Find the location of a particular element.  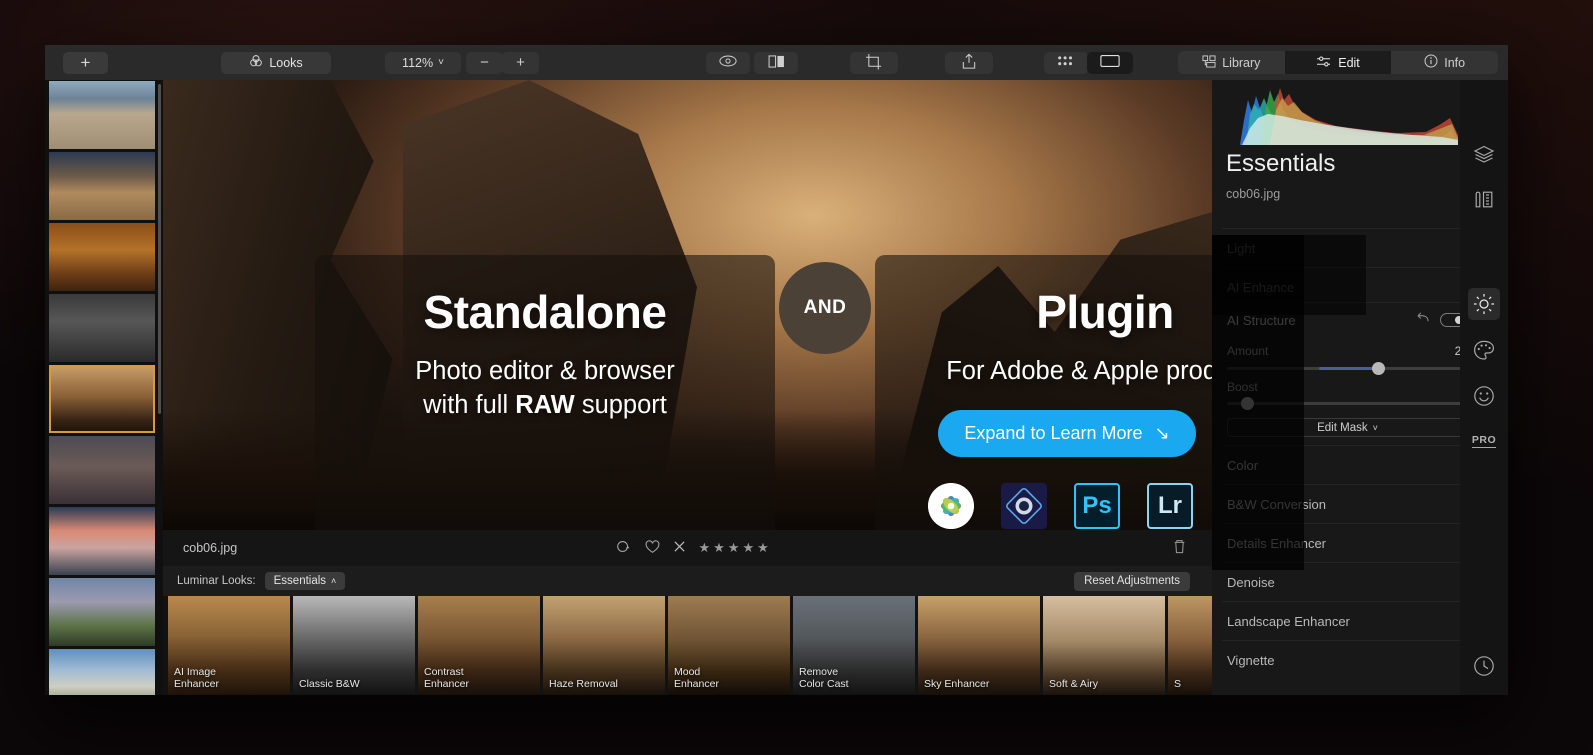

panel-row-color: Color is located at coordinates (1346, 464).